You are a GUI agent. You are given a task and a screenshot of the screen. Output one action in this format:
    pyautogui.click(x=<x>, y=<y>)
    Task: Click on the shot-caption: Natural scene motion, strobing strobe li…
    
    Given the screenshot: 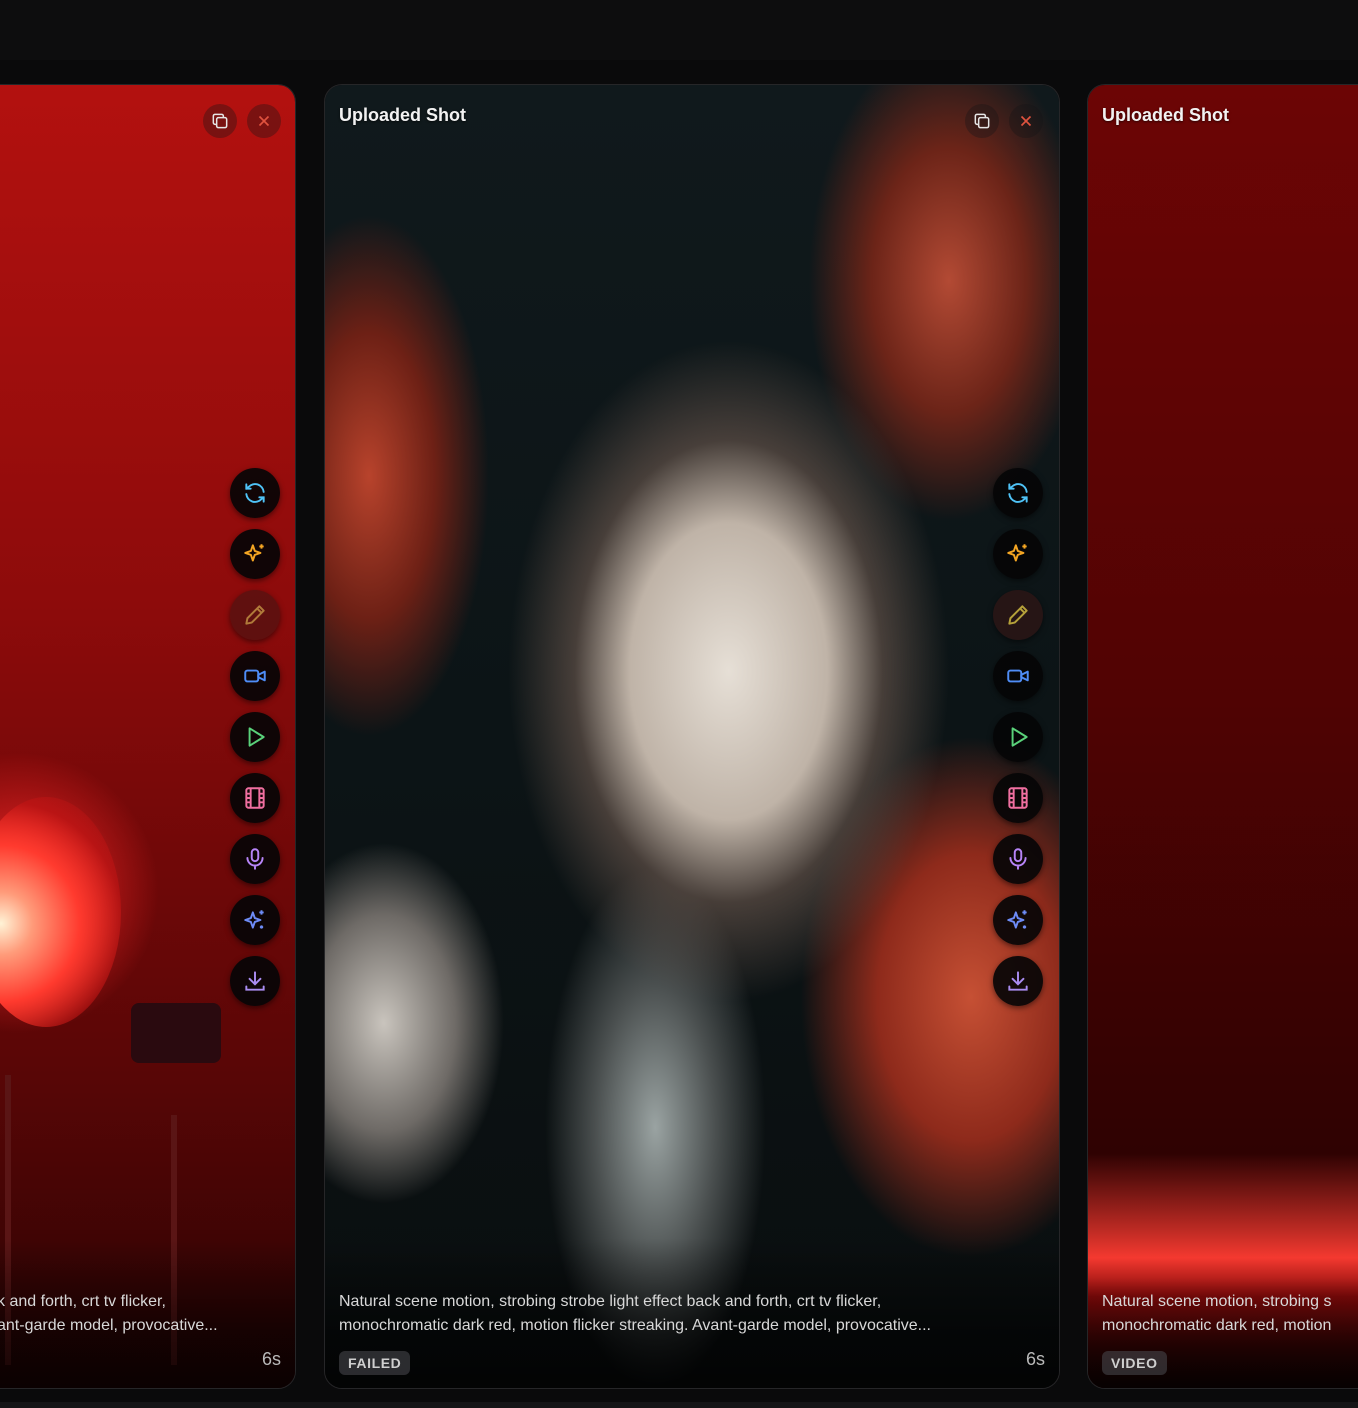 What is the action you would take?
    pyautogui.click(x=635, y=1314)
    